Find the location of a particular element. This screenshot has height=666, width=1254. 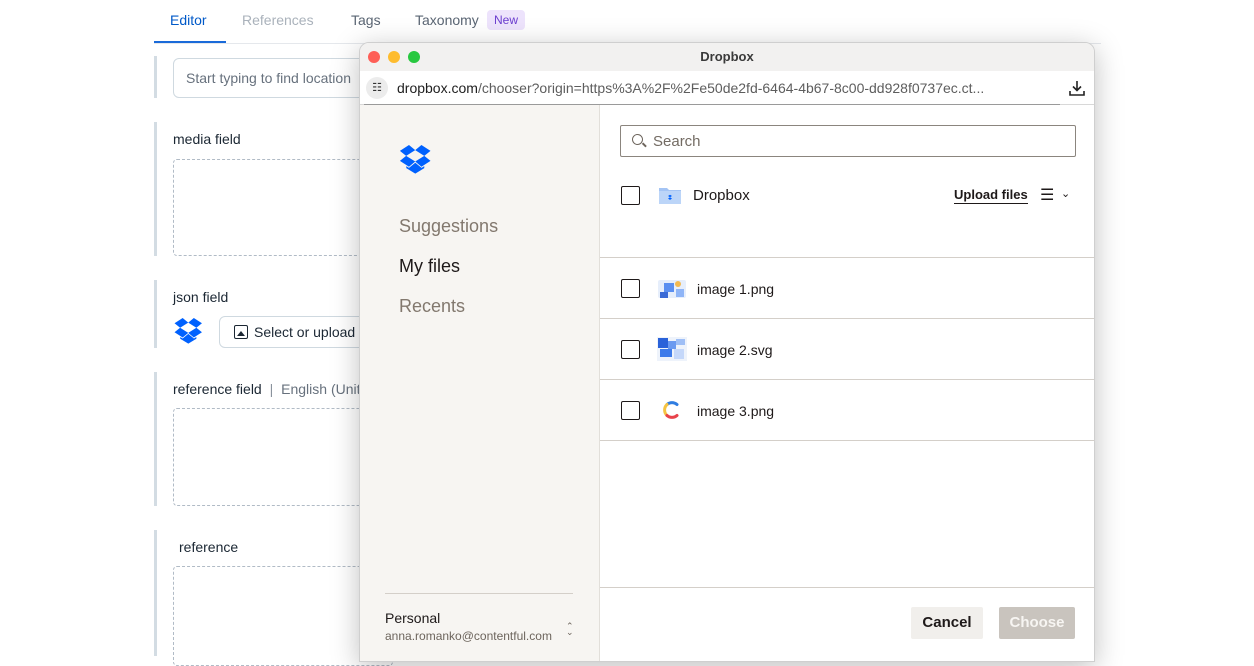

site-settings-icon: ☷ is located at coordinates (377, 88).